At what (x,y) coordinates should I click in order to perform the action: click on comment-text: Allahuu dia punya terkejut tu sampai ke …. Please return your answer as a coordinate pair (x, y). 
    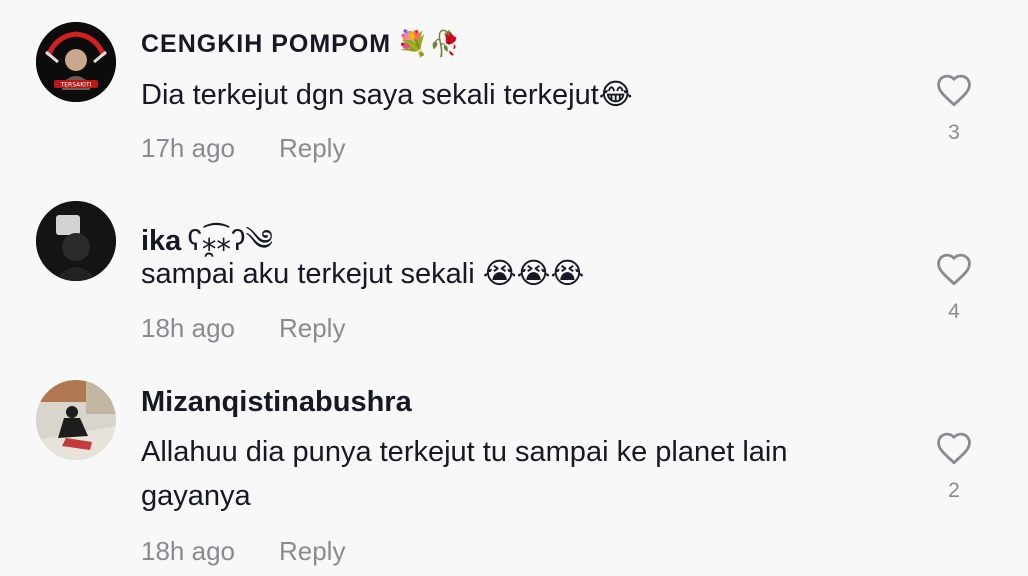
    Looking at the image, I should click on (464, 474).